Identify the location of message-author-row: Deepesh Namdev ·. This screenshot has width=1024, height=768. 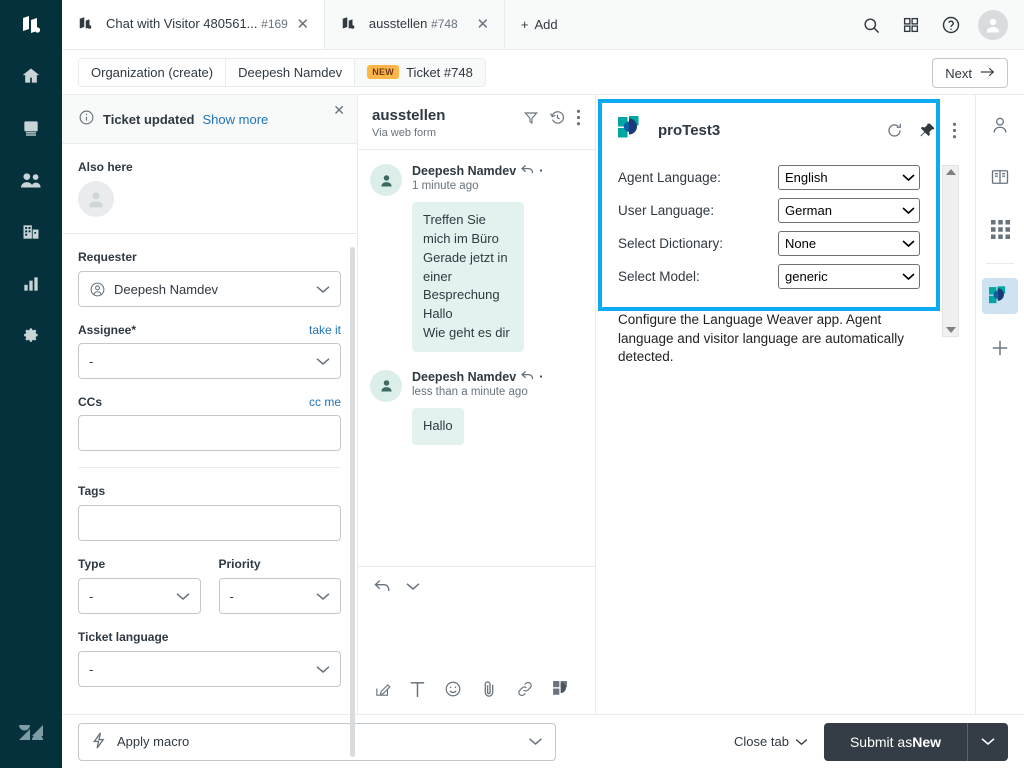
(497, 377).